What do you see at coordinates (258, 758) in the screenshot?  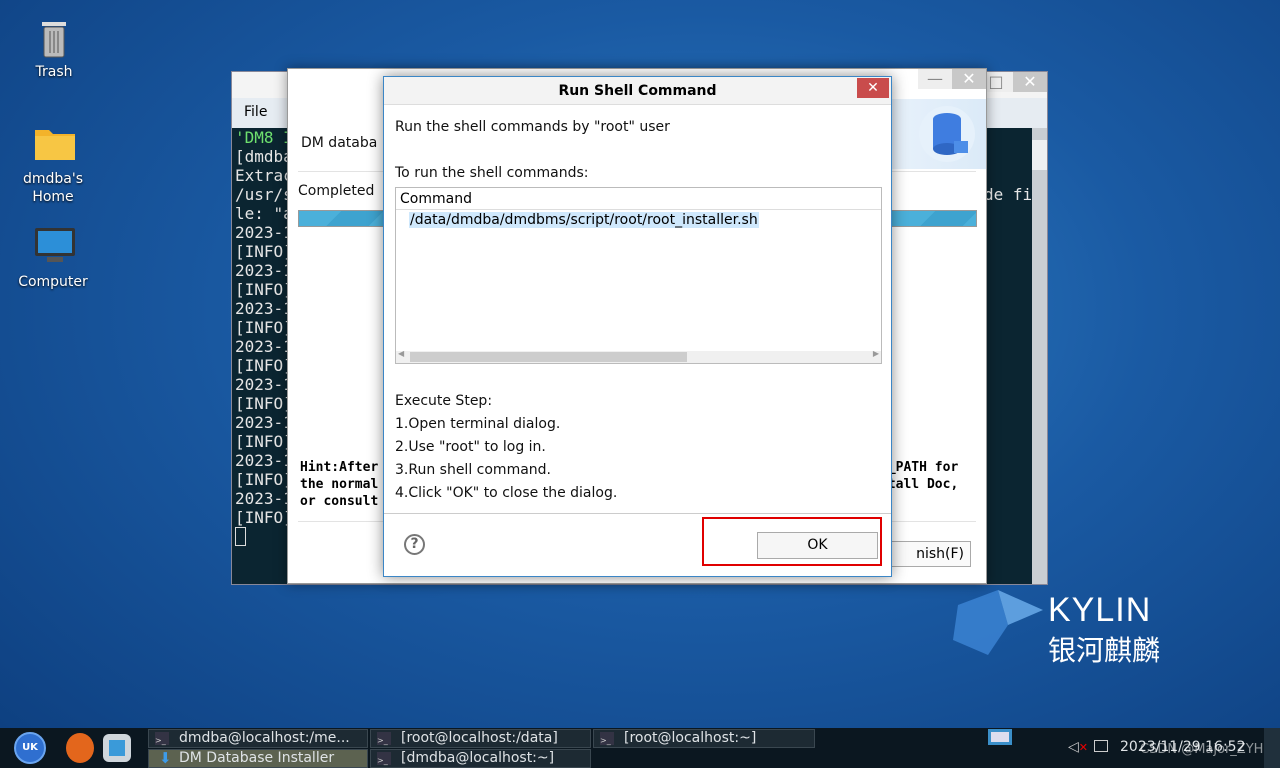 I see `task-dm-installer: ⬇ DM Database Installer` at bounding box center [258, 758].